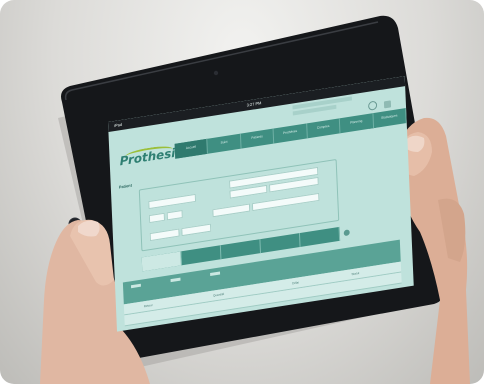 The height and width of the screenshot is (384, 484). Describe the element at coordinates (323, 128) in the screenshot. I see `nav-item-comptes: Comptes` at that location.